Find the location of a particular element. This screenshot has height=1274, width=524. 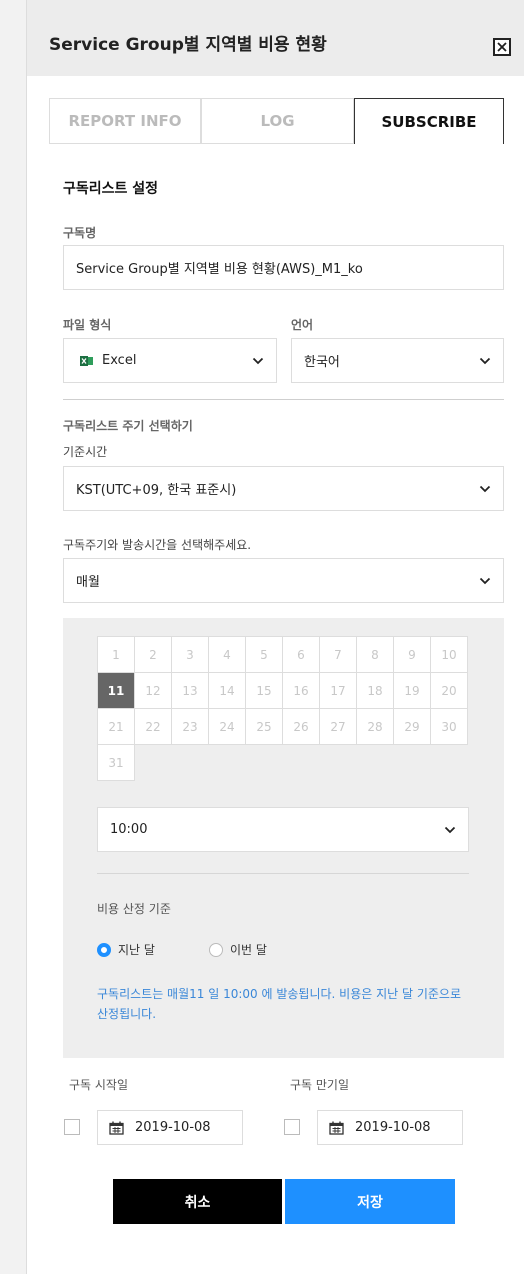

radio-checked-icon is located at coordinates (104, 949).